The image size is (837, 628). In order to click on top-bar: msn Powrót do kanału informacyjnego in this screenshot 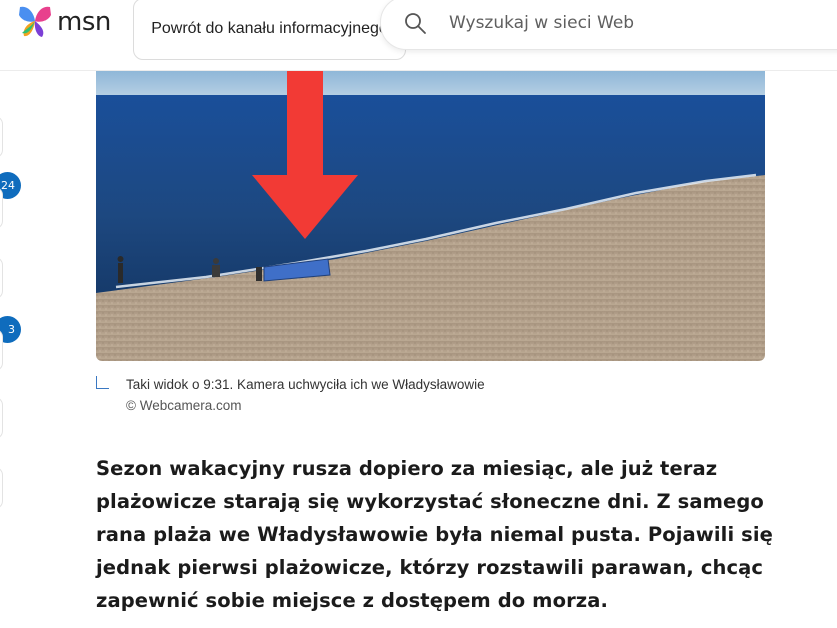, I will do `click(418, 35)`.